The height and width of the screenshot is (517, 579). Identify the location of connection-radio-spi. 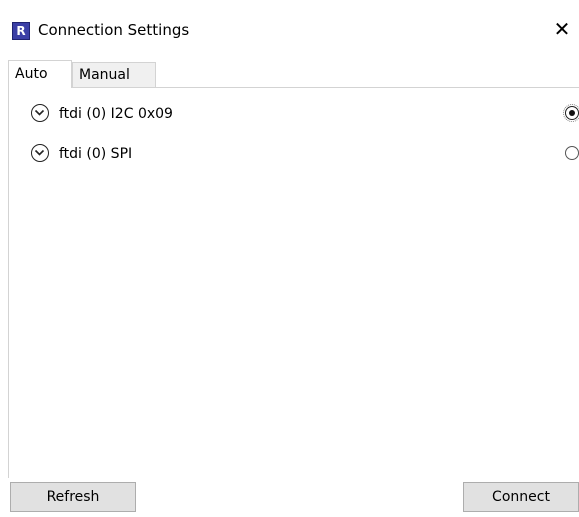
(572, 153).